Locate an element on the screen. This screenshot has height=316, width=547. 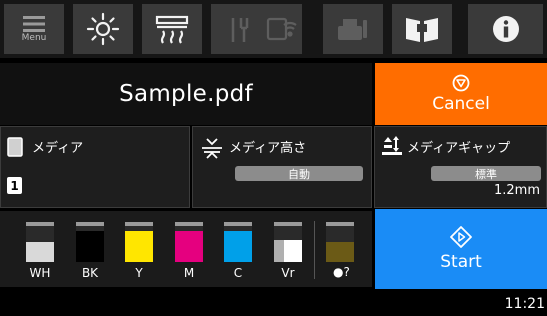
media-height-icon is located at coordinates (212, 148).